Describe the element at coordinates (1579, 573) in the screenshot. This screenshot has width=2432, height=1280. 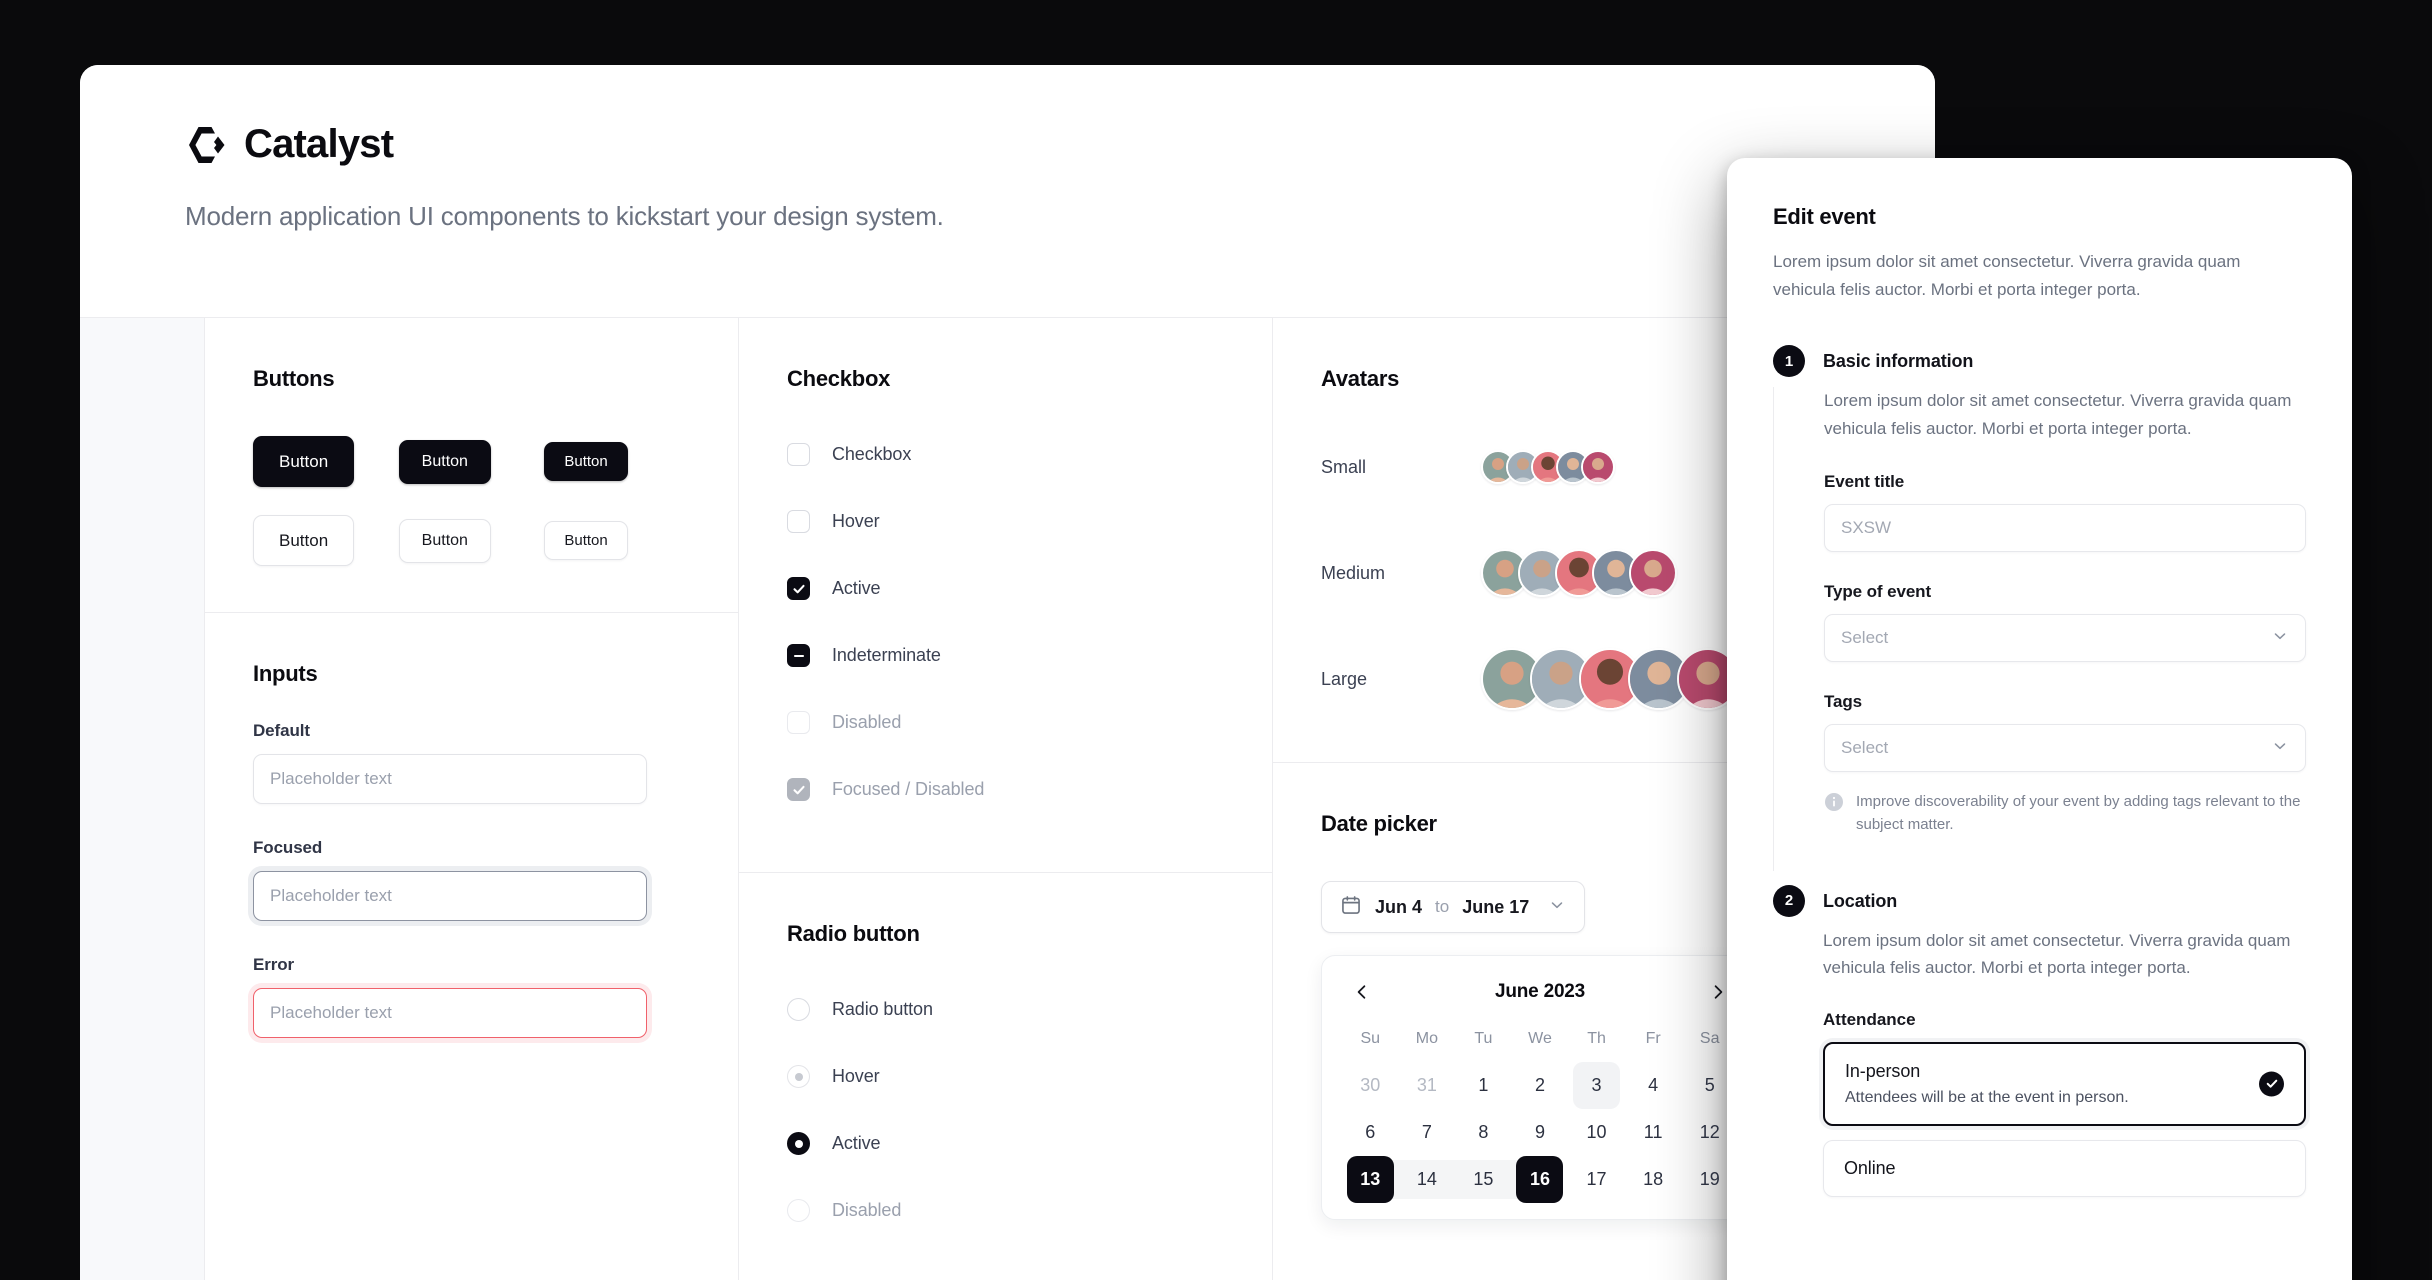
I see `avatar-group-medium` at that location.